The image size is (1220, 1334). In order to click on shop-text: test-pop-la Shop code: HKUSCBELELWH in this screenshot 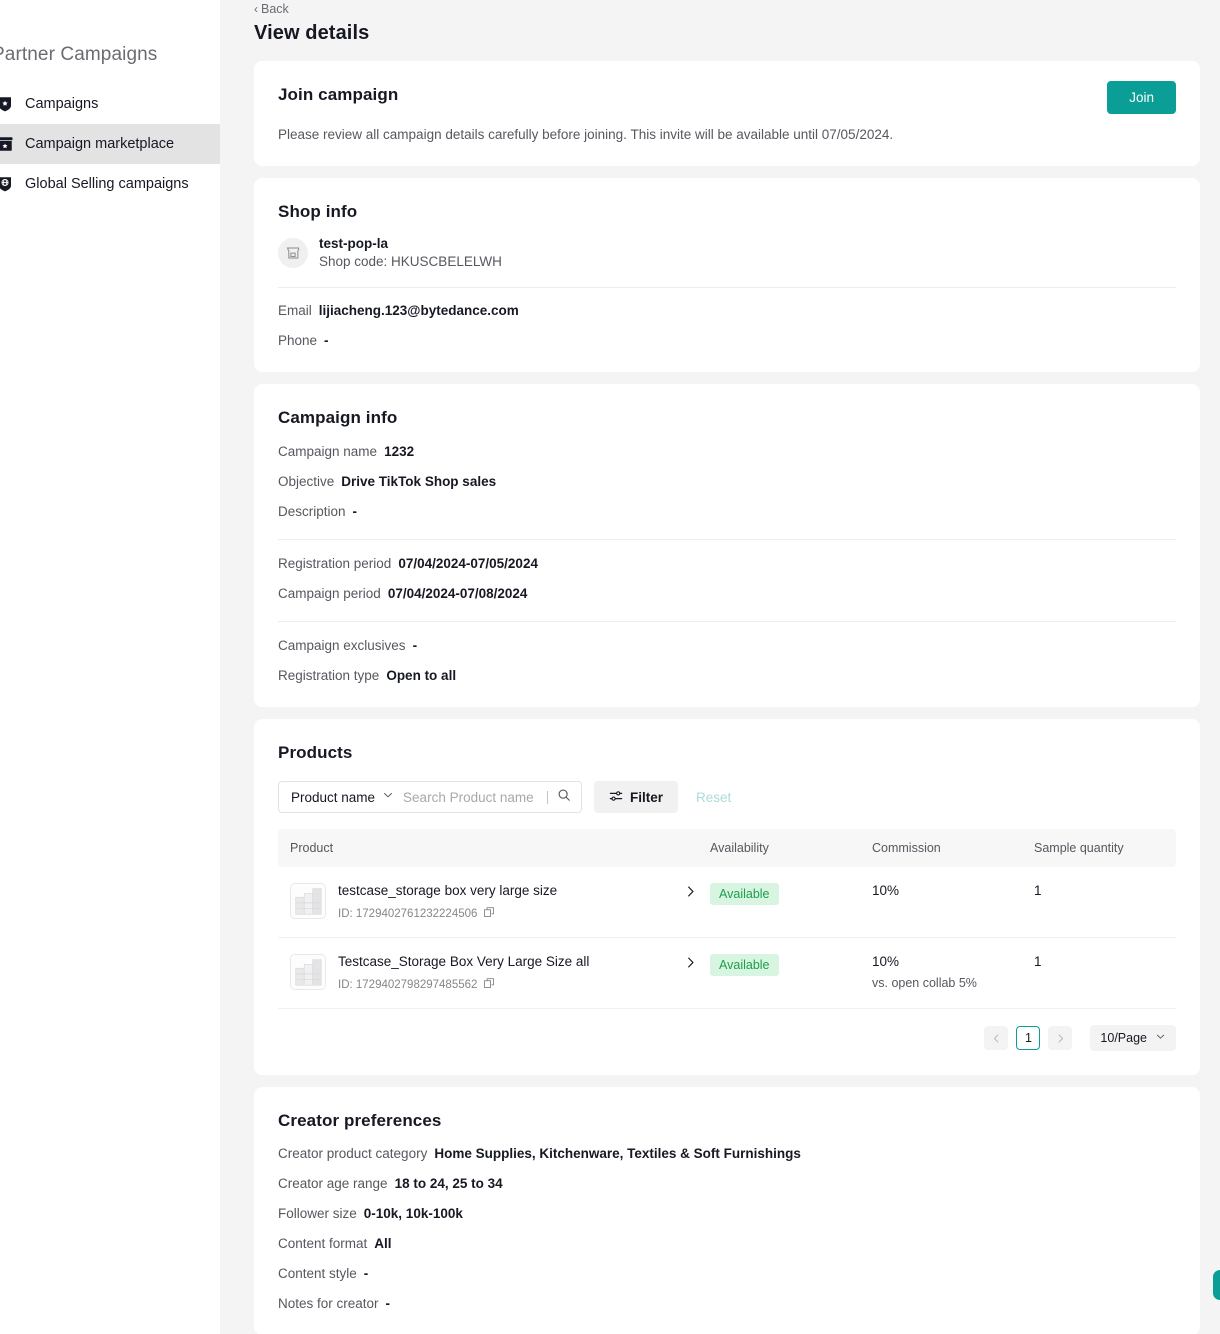, I will do `click(410, 252)`.